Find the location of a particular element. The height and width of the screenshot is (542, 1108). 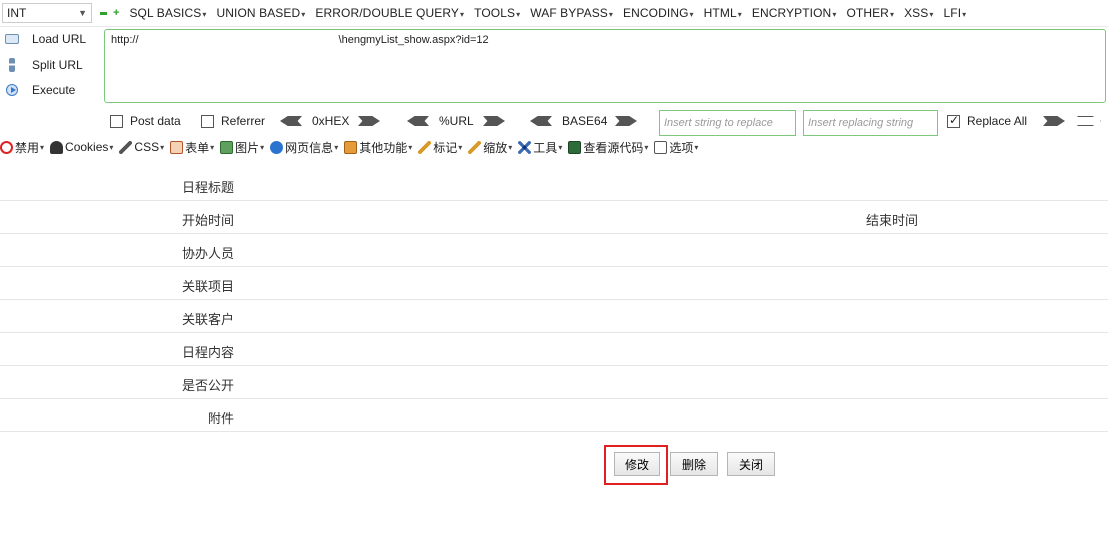

menu-error-double-query: ERROR/DOUBLE QUERY is located at coordinates (389, 13).